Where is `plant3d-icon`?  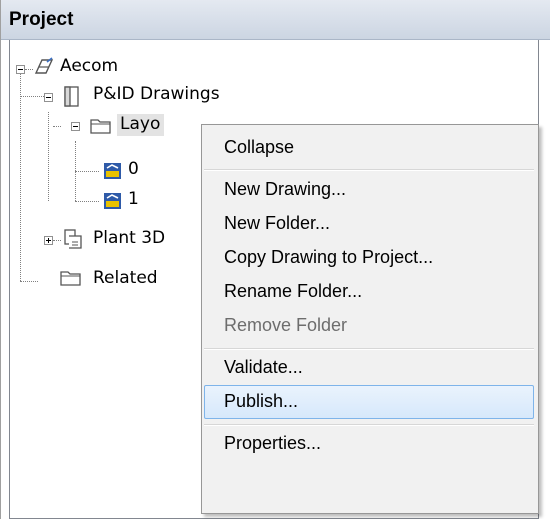 plant3d-icon is located at coordinates (73, 239).